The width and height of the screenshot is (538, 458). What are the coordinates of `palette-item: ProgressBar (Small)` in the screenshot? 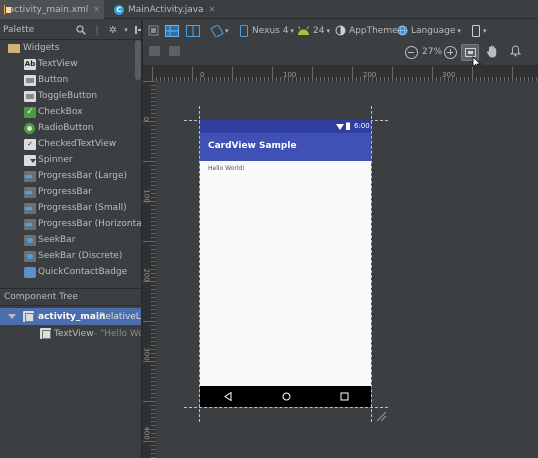 It's located at (70, 208).